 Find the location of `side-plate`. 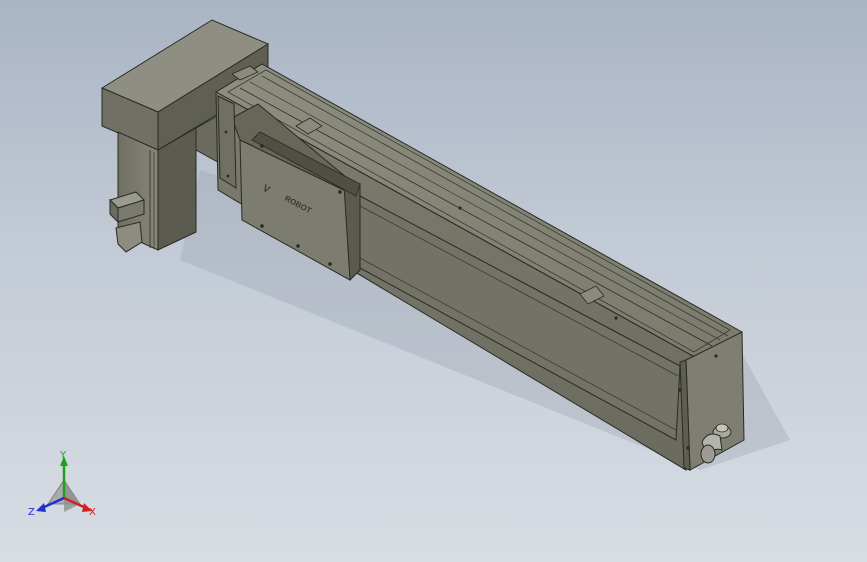

side-plate is located at coordinates (227, 142).